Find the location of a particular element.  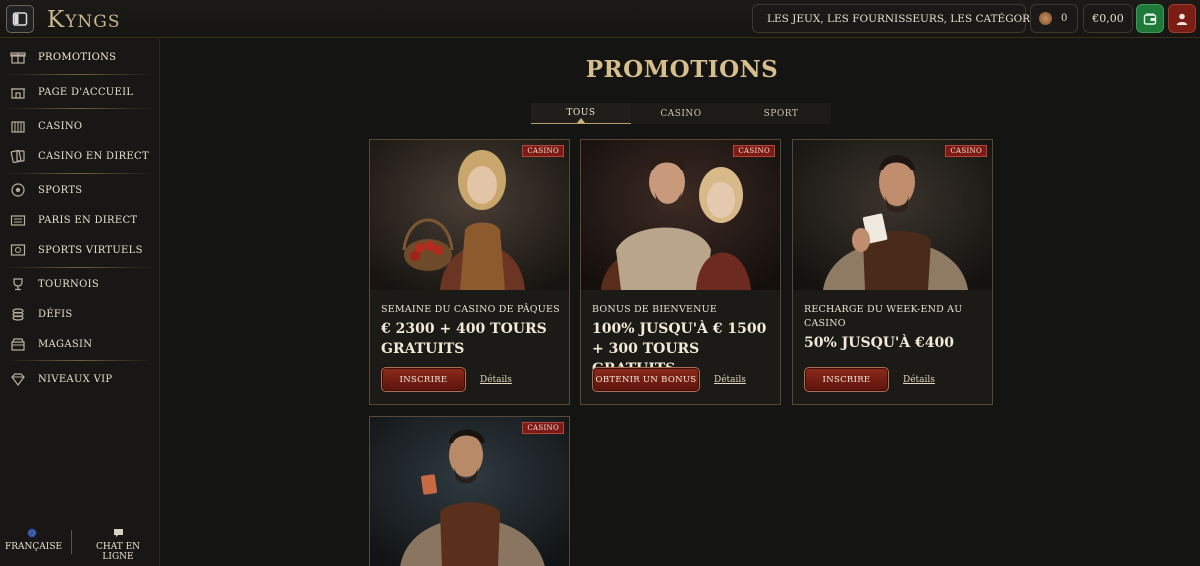

home-icon is located at coordinates (18, 92).